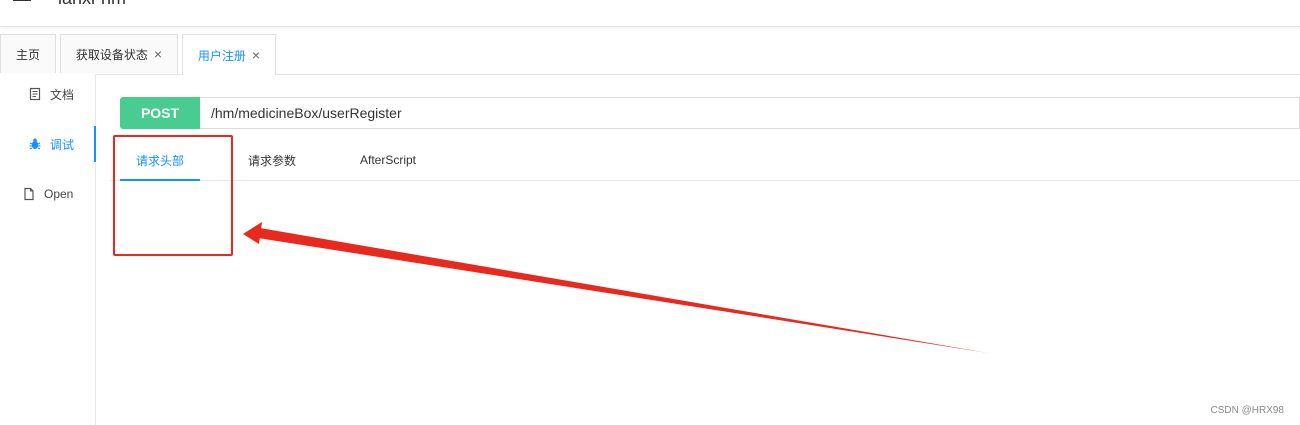 This screenshot has width=1300, height=425. I want to click on tab-user-register: 用户注册 ×, so click(229, 54).